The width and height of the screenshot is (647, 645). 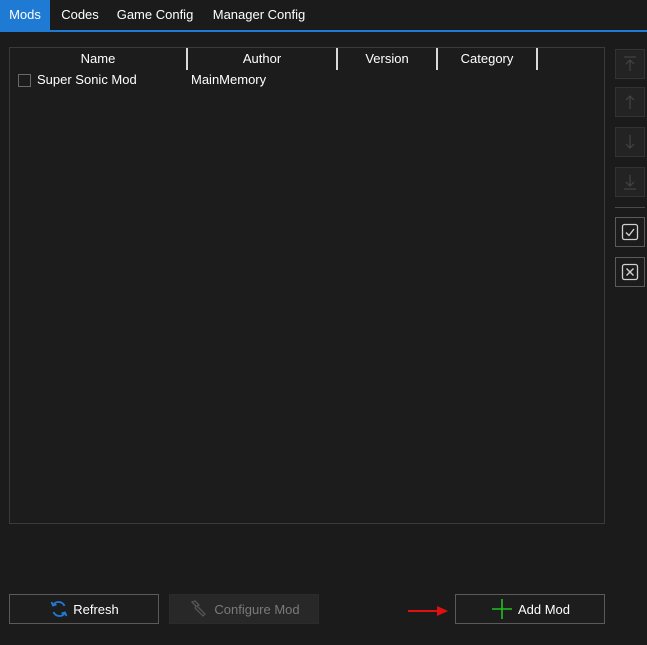 What do you see at coordinates (98, 59) in the screenshot?
I see `column-header-name: Name` at bounding box center [98, 59].